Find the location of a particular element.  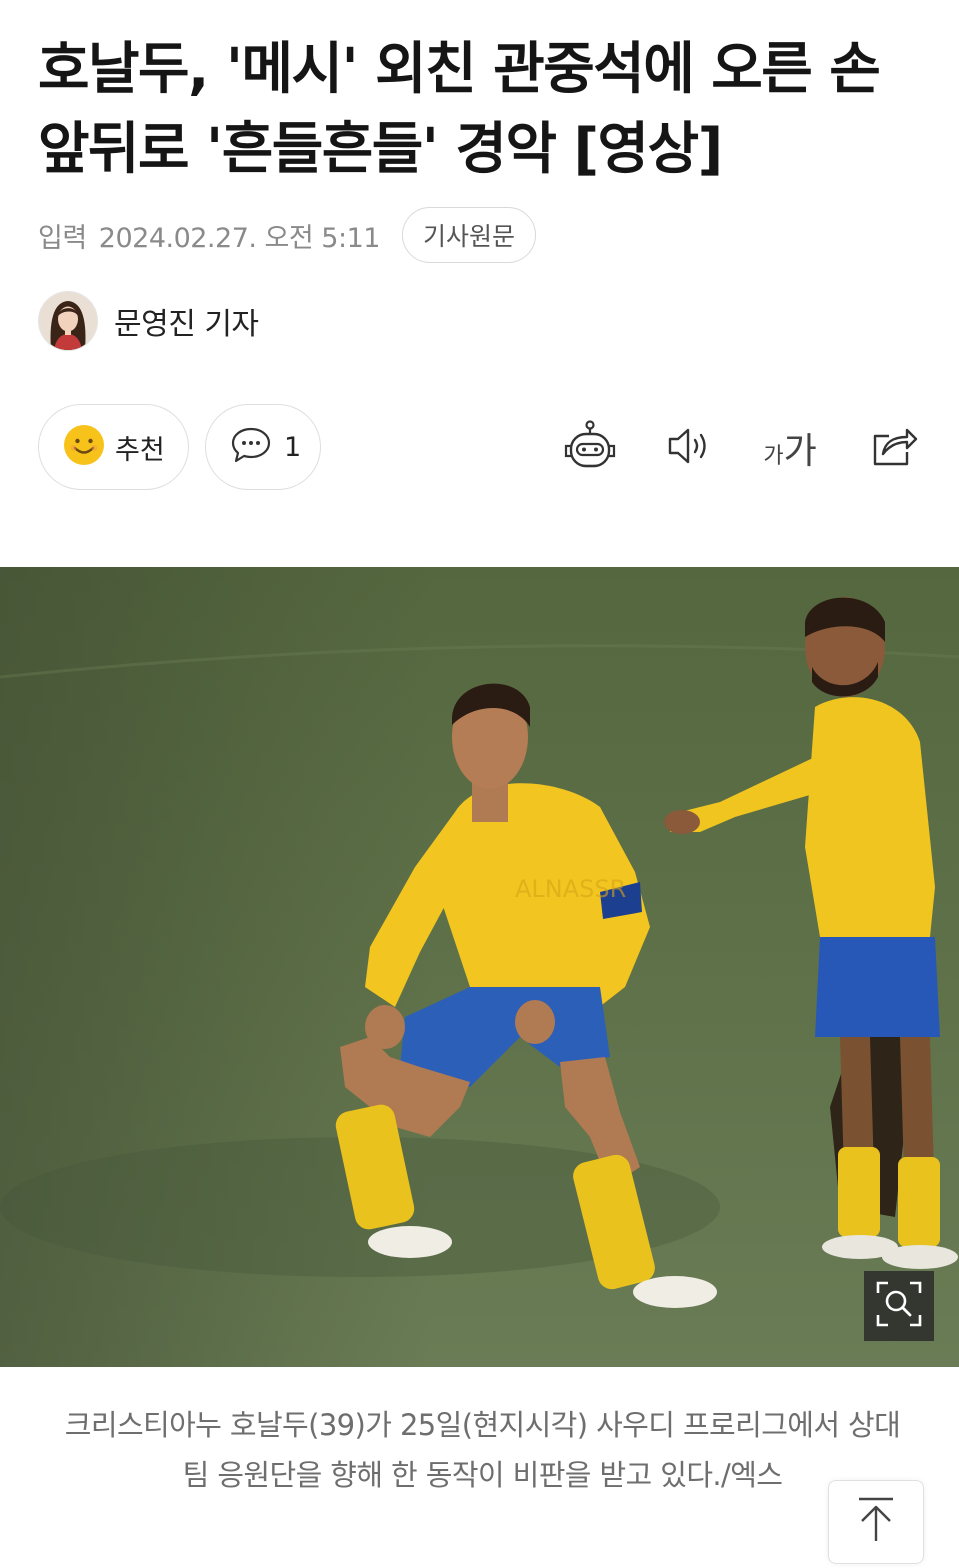

publish-date-value: 2024.02.27. 오전 5:11 is located at coordinates (239, 238).